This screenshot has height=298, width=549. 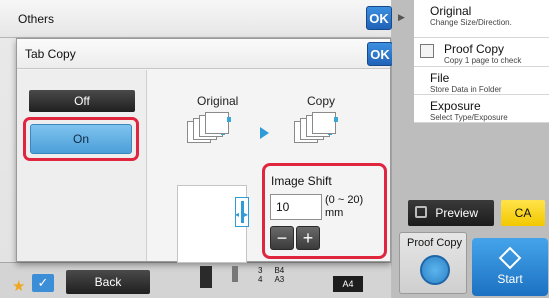 What do you see at coordinates (321, 101) in the screenshot?
I see `copy-label: Copy` at bounding box center [321, 101].